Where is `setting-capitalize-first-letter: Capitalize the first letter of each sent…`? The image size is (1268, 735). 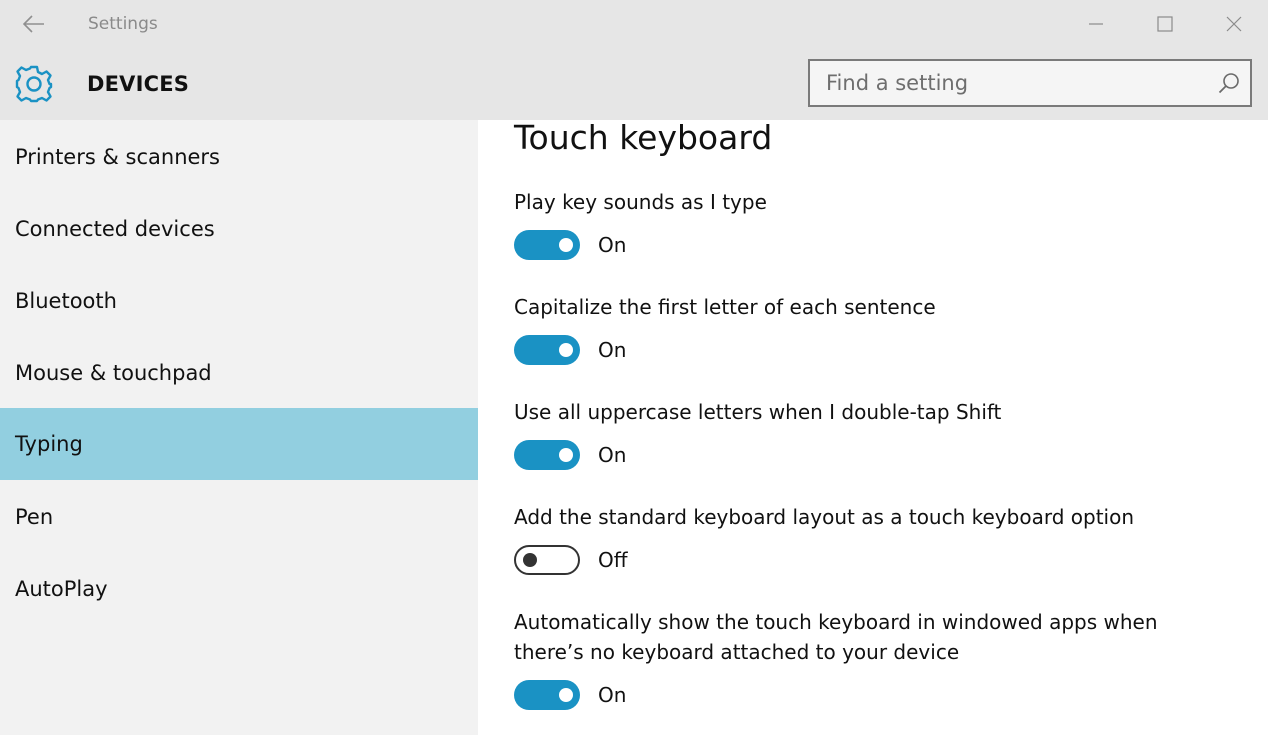
setting-capitalize-first-letter: Capitalize the first letter of each sent… is located at coordinates (864, 328).